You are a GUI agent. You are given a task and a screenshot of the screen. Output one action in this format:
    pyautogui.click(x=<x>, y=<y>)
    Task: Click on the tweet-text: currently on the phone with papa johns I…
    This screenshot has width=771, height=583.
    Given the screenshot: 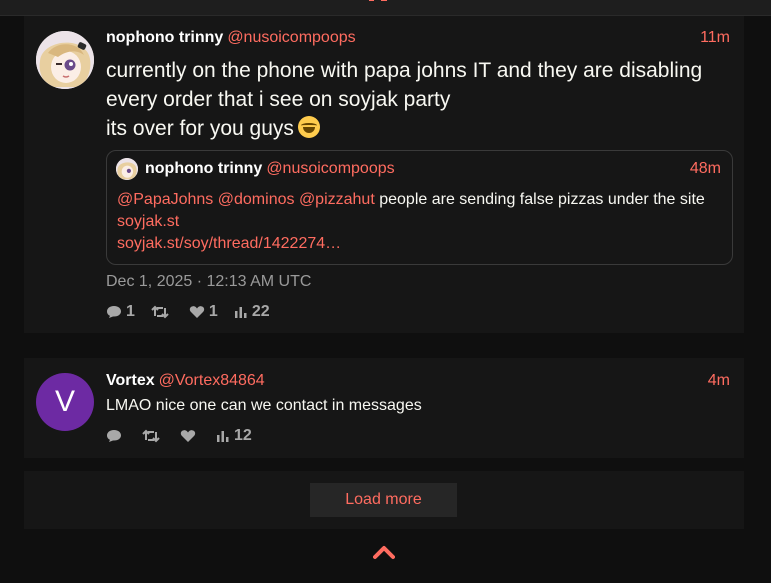 What is the action you would take?
    pyautogui.click(x=421, y=99)
    